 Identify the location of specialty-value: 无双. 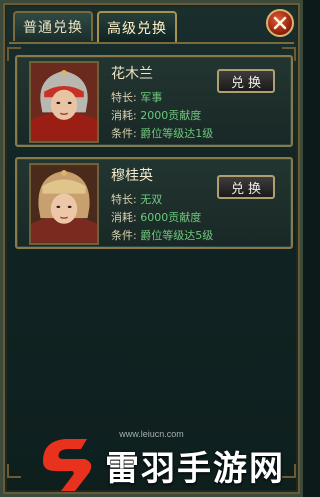
(151, 199).